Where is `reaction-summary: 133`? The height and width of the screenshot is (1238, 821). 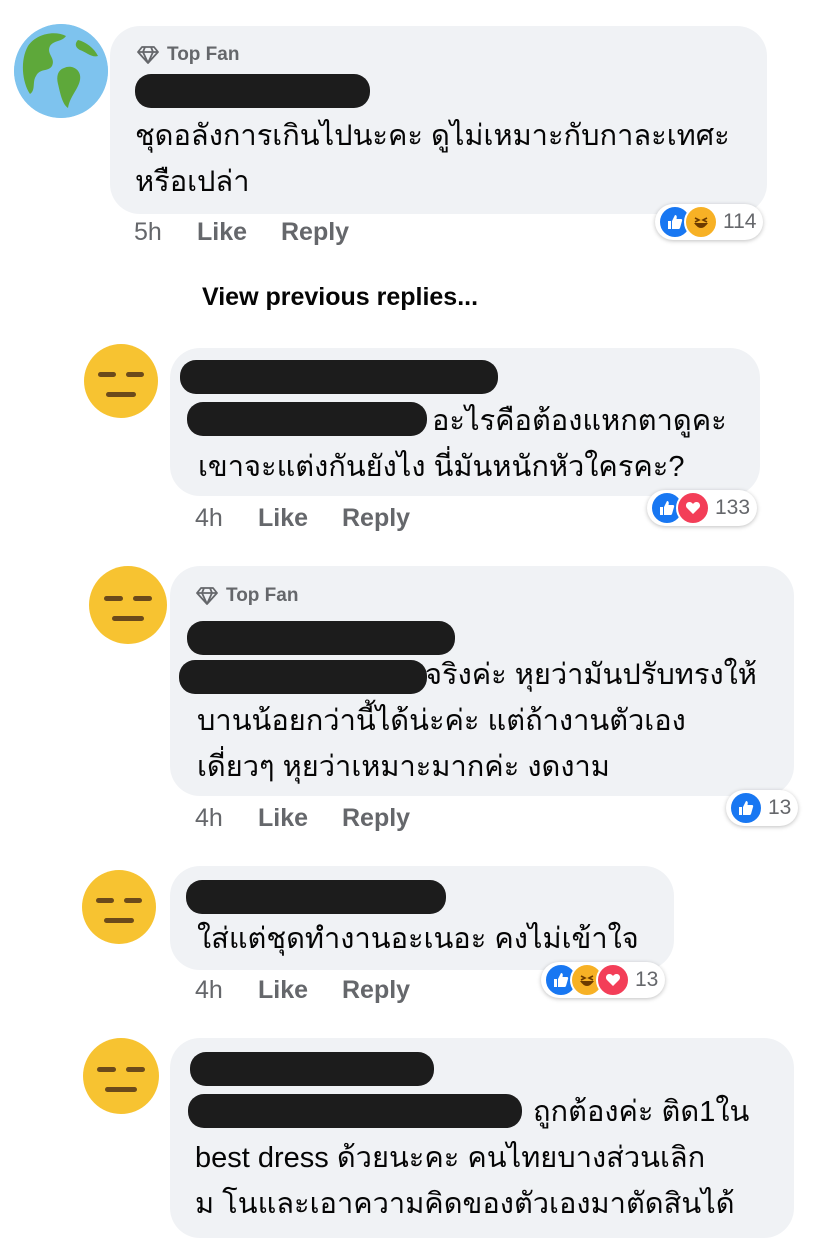
reaction-summary: 133 is located at coordinates (702, 508).